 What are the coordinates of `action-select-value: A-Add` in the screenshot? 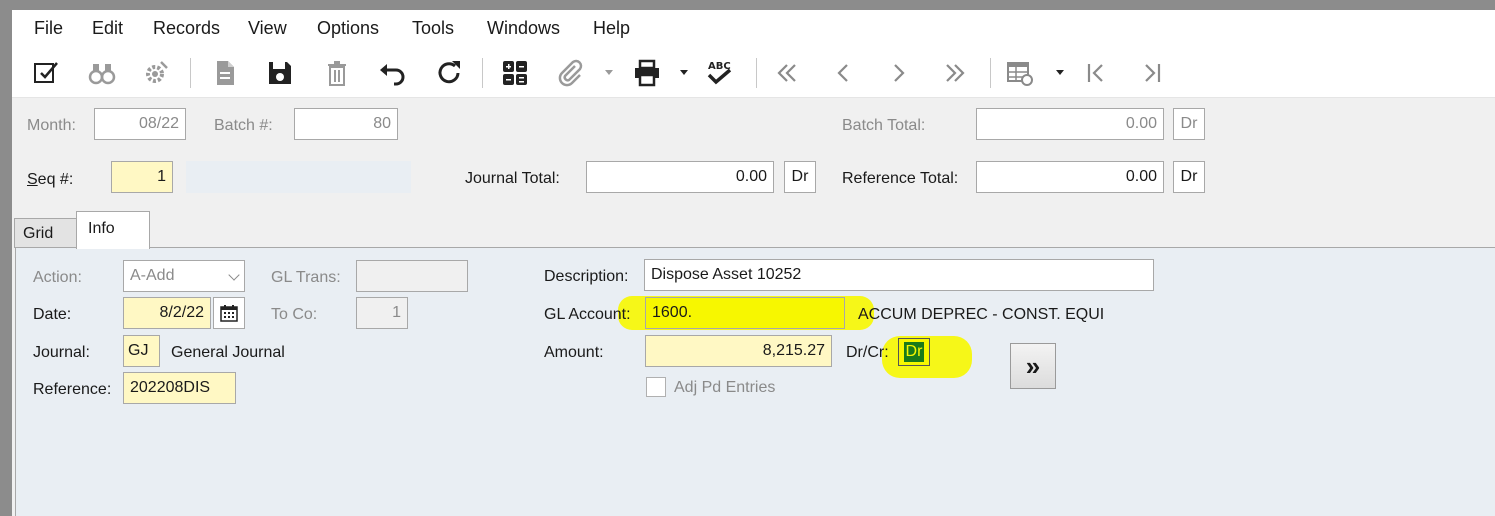 It's located at (152, 275).